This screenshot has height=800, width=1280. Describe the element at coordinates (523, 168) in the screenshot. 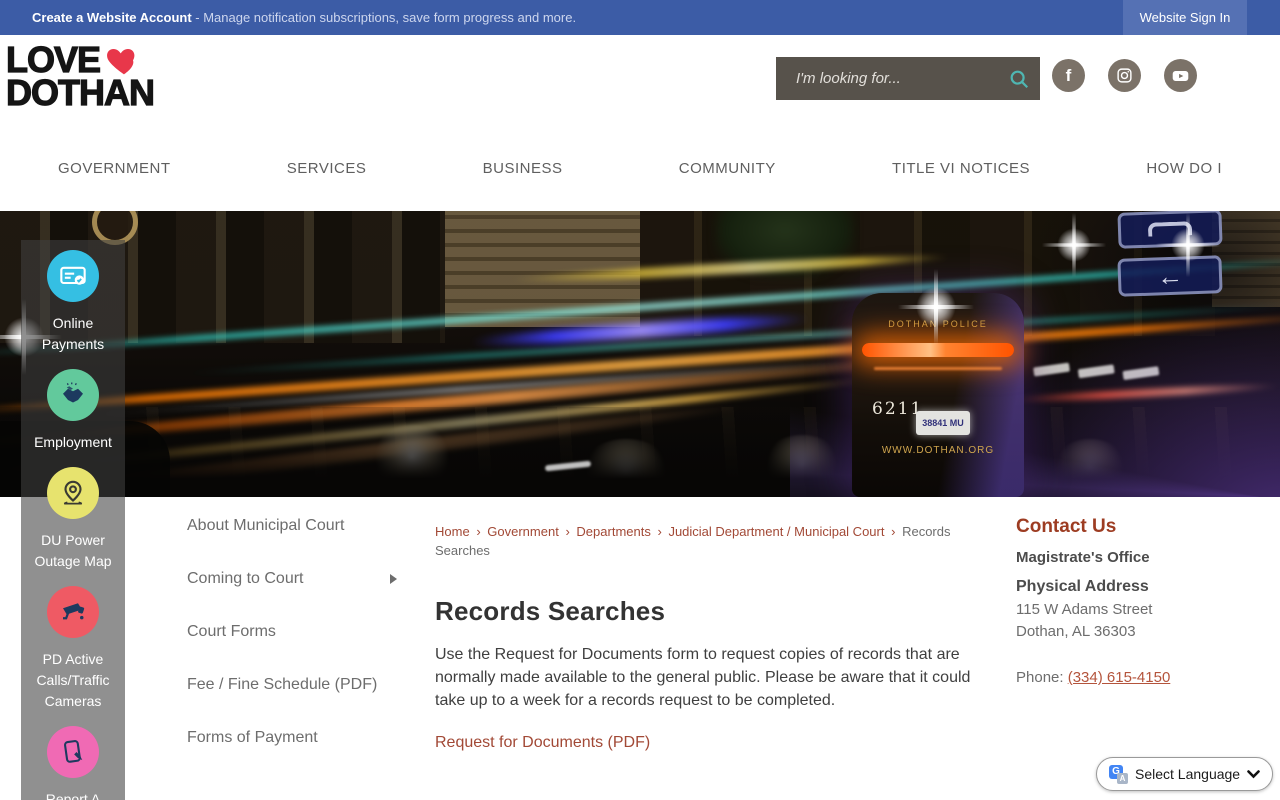

I see `nav-business: BUSINESS` at that location.